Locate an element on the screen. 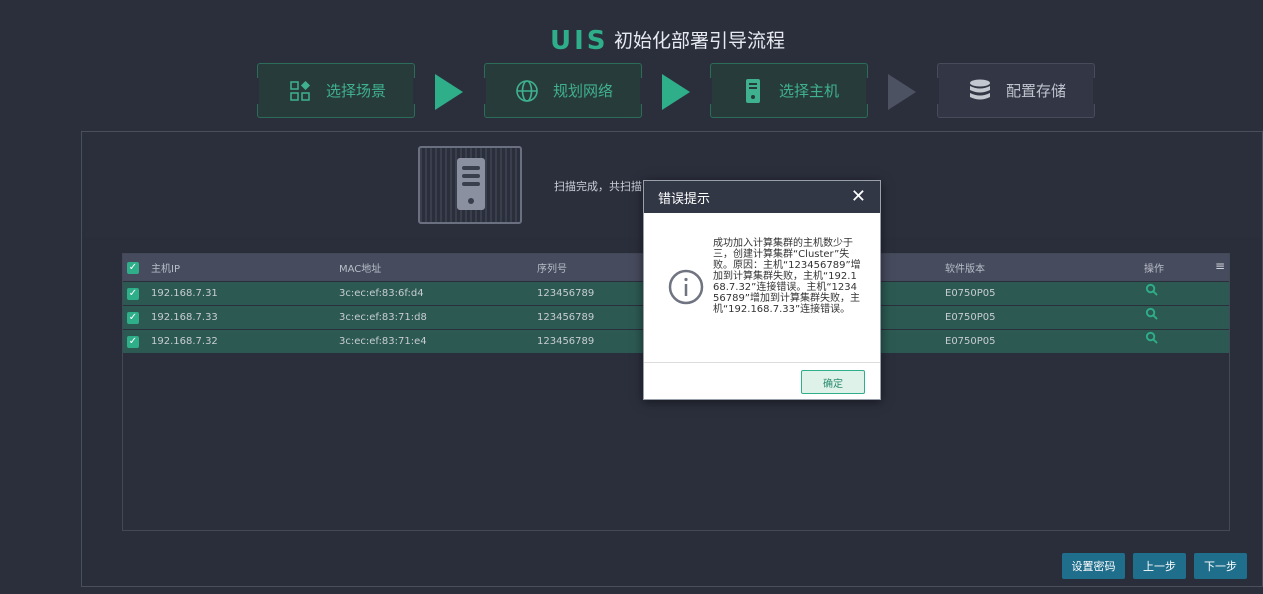 The height and width of the screenshot is (594, 1263). cell-mac: 3c:ec:ef:83:71:e4 is located at coordinates (383, 341).